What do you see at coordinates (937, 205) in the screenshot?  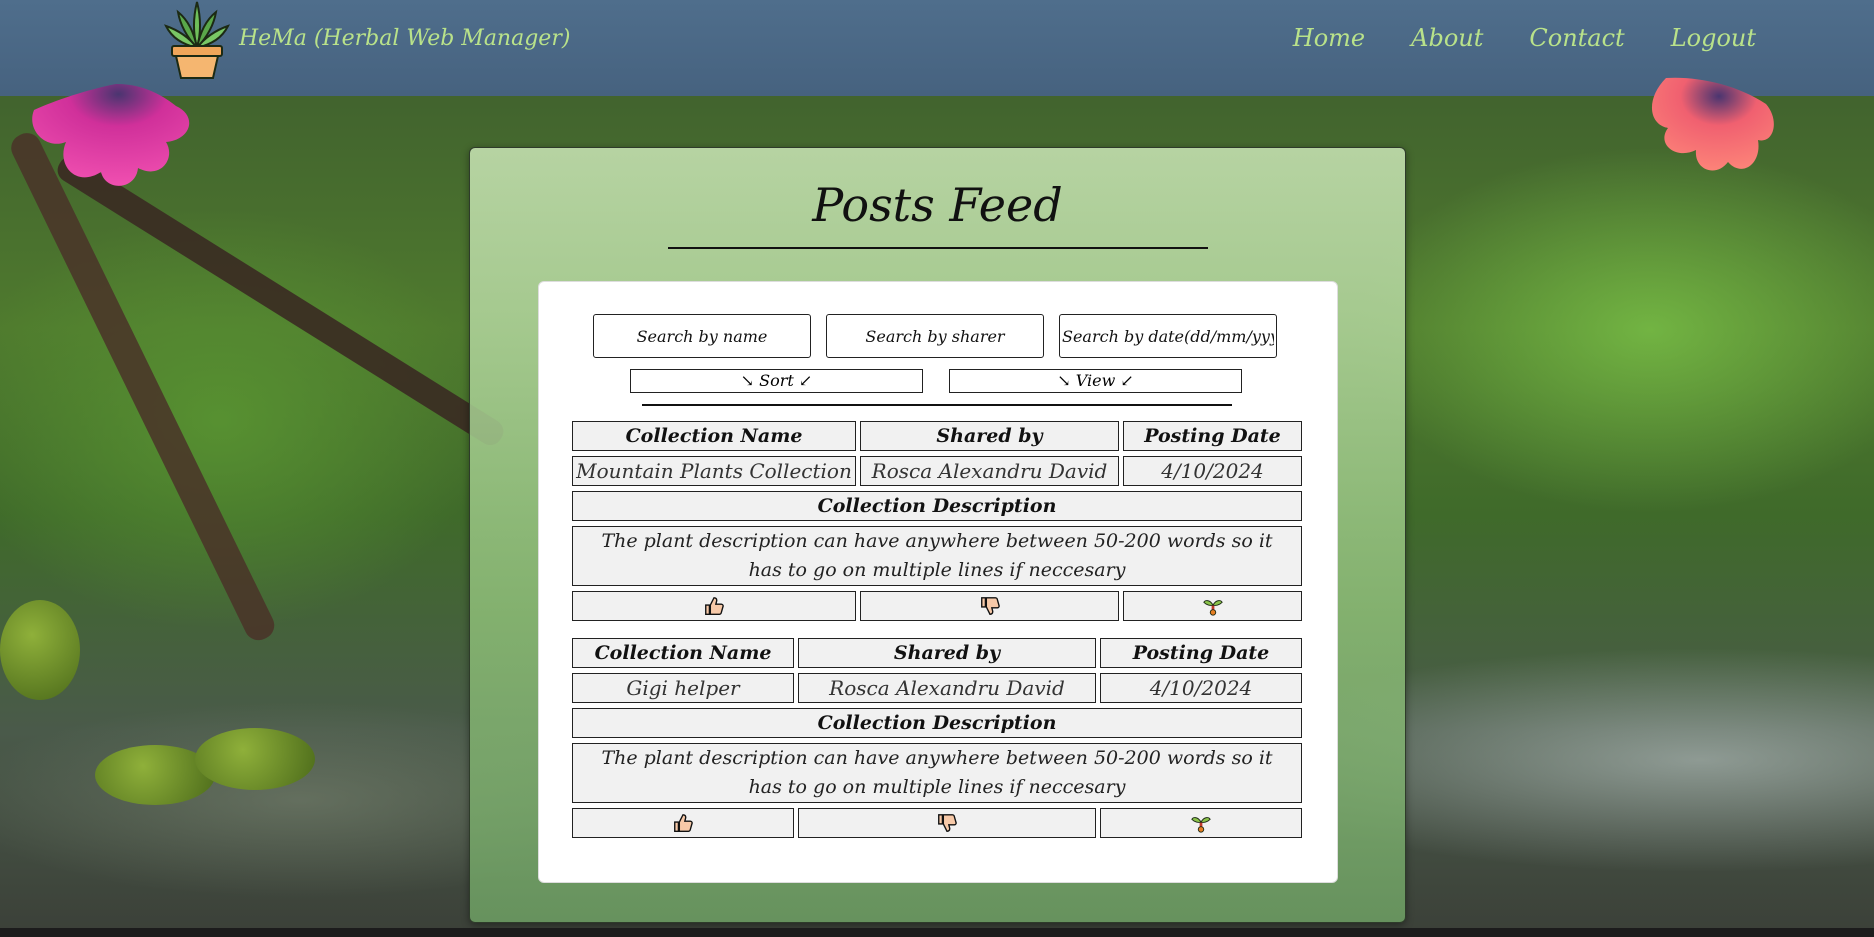 I see `page-title: Posts Feed` at bounding box center [937, 205].